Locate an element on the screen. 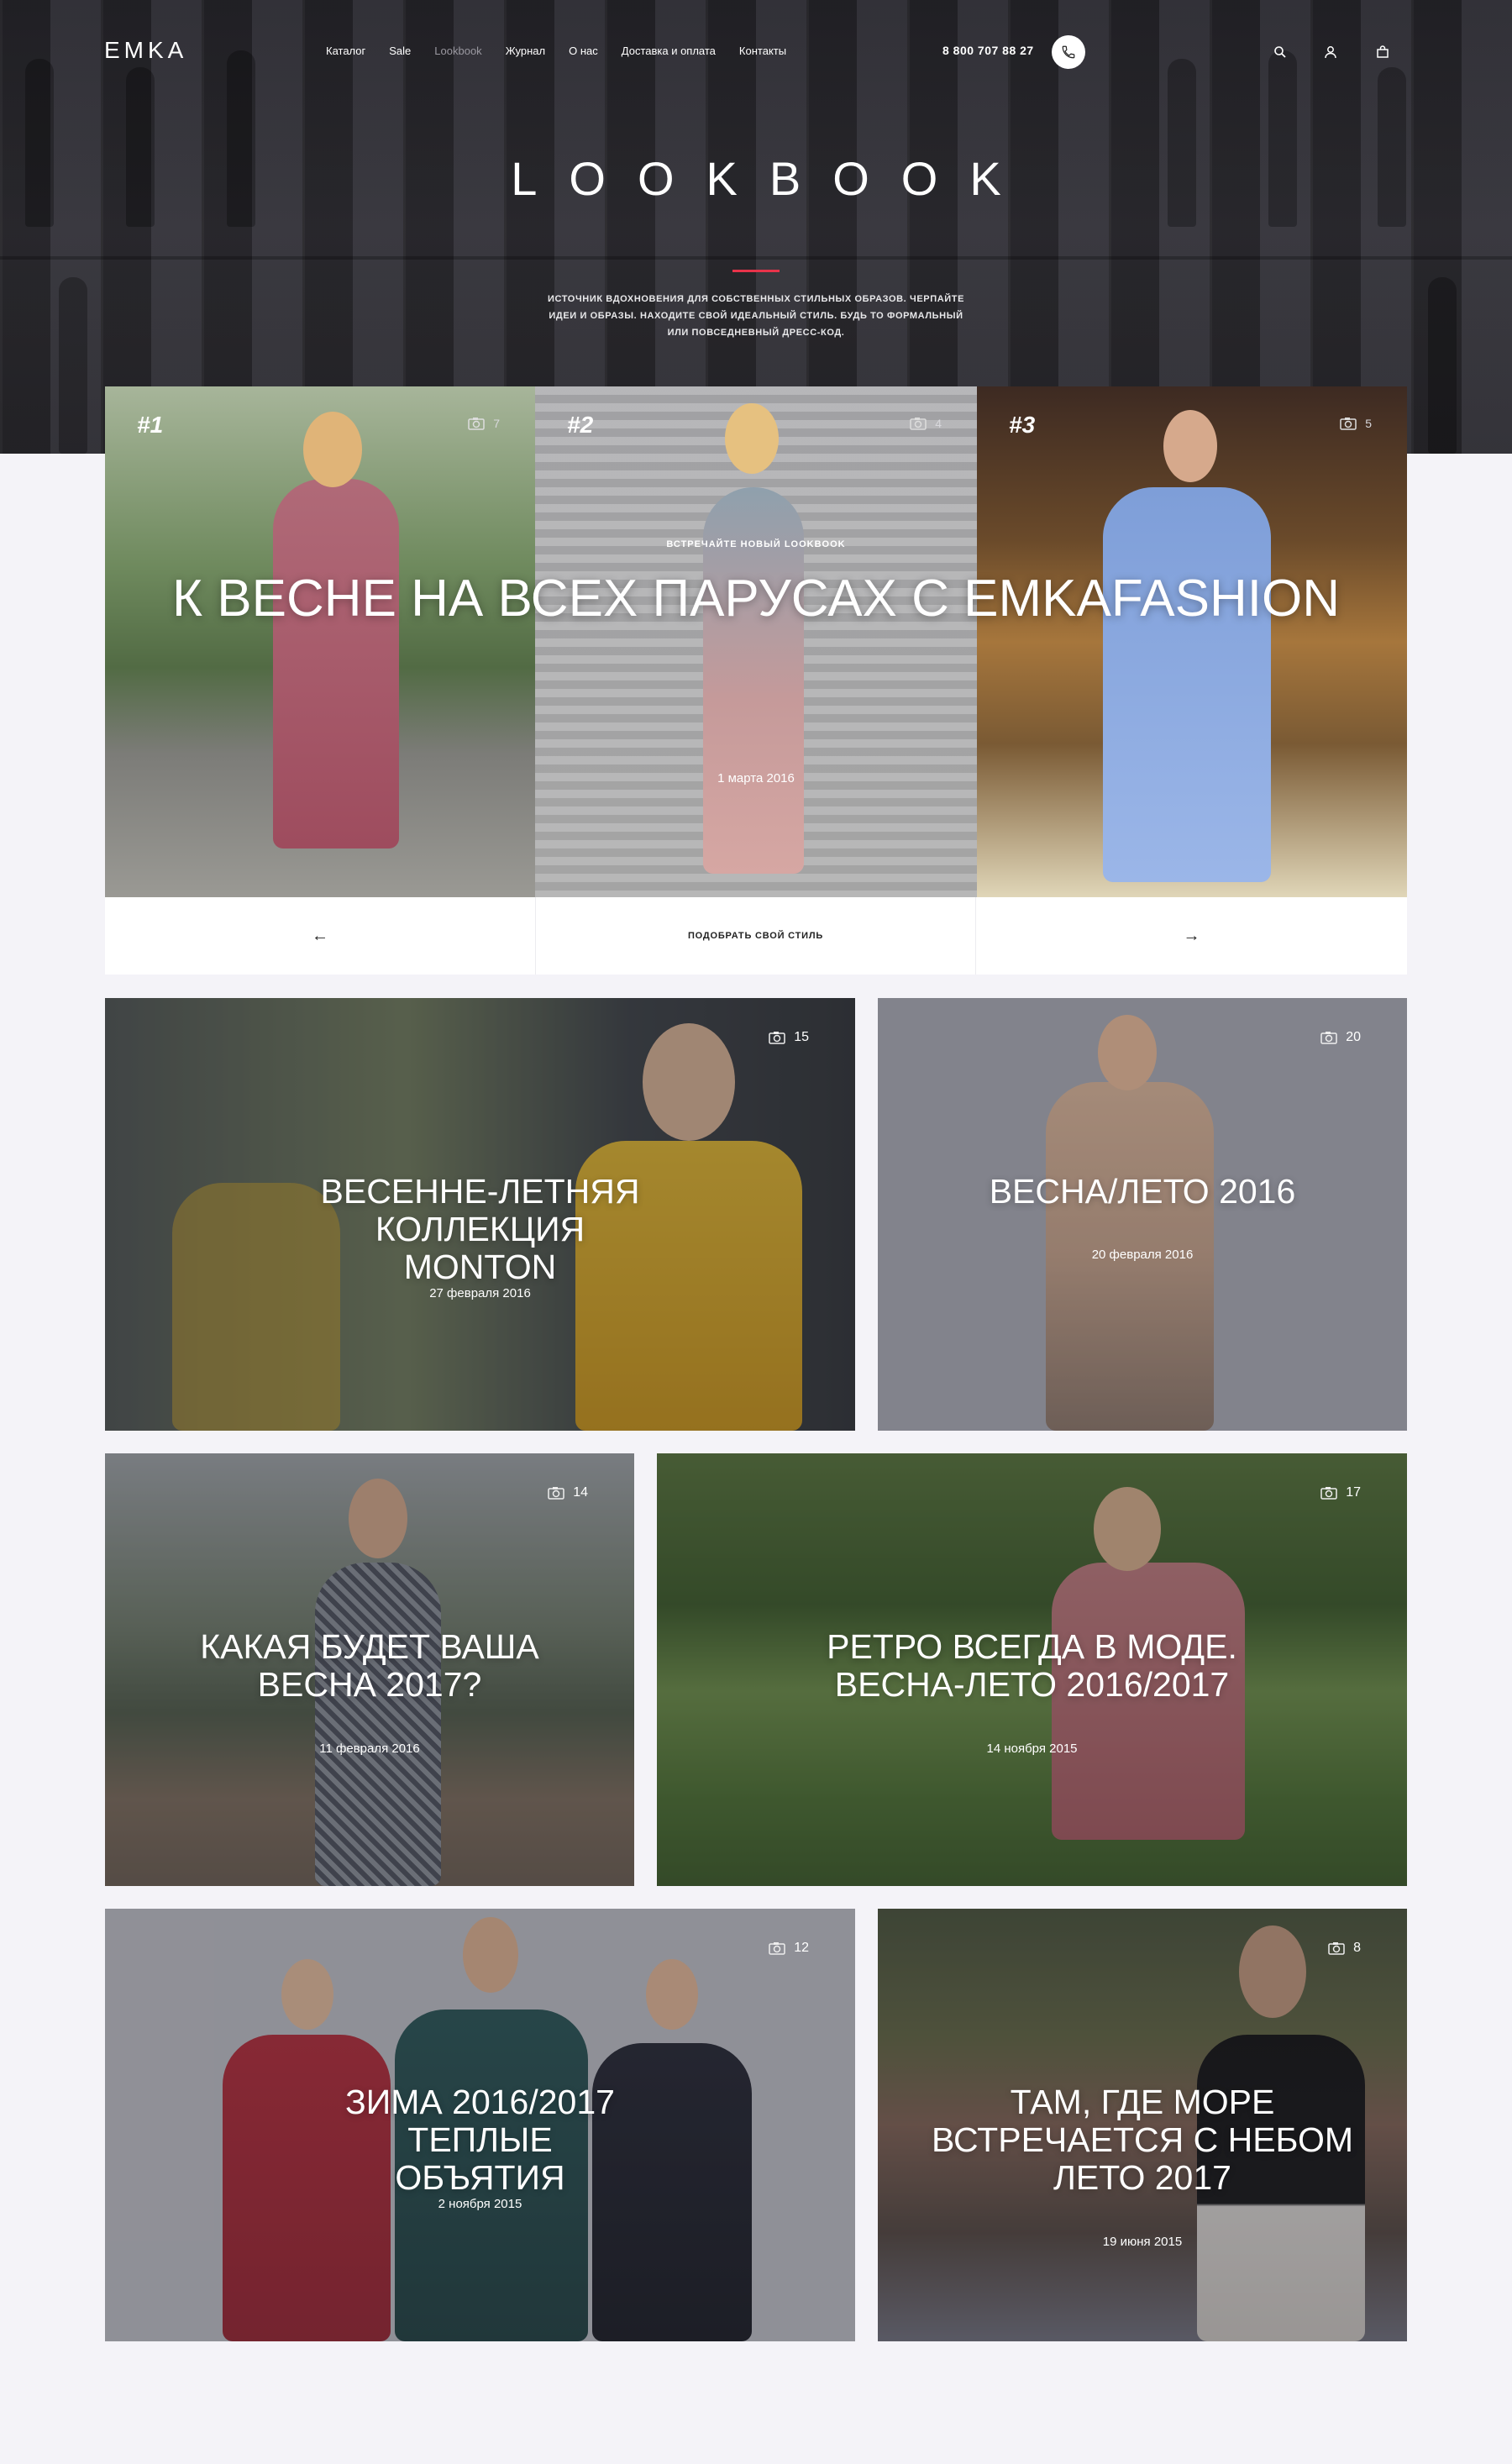  phone-number: 8 800 707 88 27 is located at coordinates (988, 51).